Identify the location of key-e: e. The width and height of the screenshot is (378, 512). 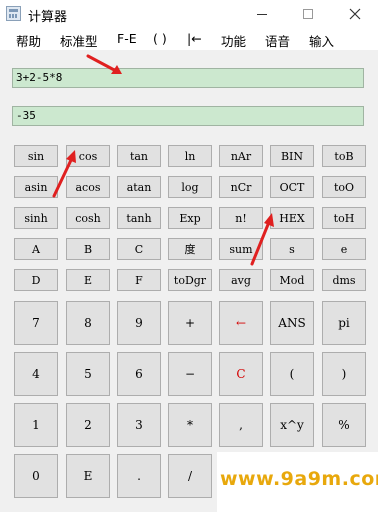
(344, 249).